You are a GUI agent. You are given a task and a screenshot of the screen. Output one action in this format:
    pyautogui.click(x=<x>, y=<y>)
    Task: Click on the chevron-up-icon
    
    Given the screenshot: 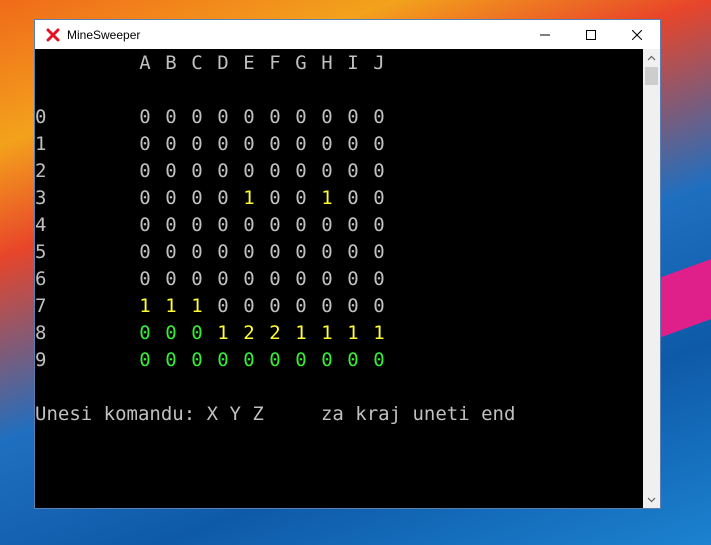 What is the action you would take?
    pyautogui.click(x=651, y=57)
    